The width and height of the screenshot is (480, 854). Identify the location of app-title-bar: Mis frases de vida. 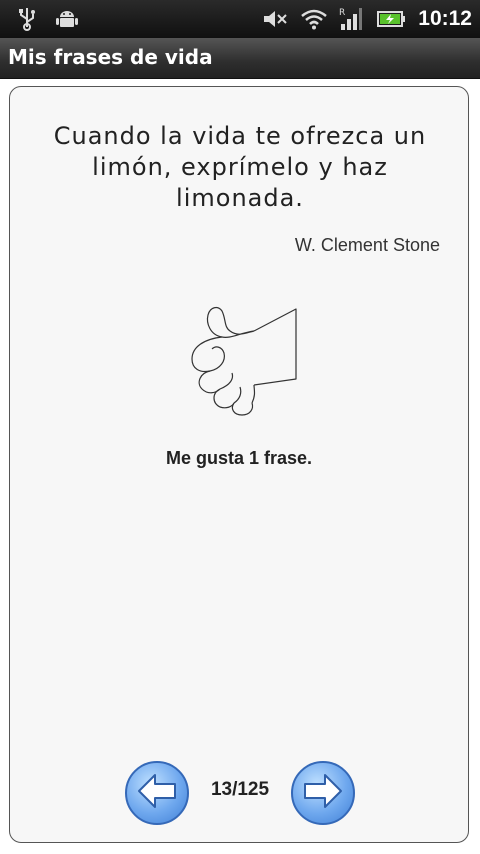
(240, 58).